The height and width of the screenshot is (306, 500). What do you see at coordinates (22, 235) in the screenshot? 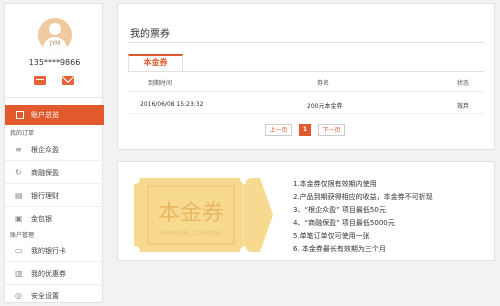
I see `group-label-account: 账户管理` at bounding box center [22, 235].